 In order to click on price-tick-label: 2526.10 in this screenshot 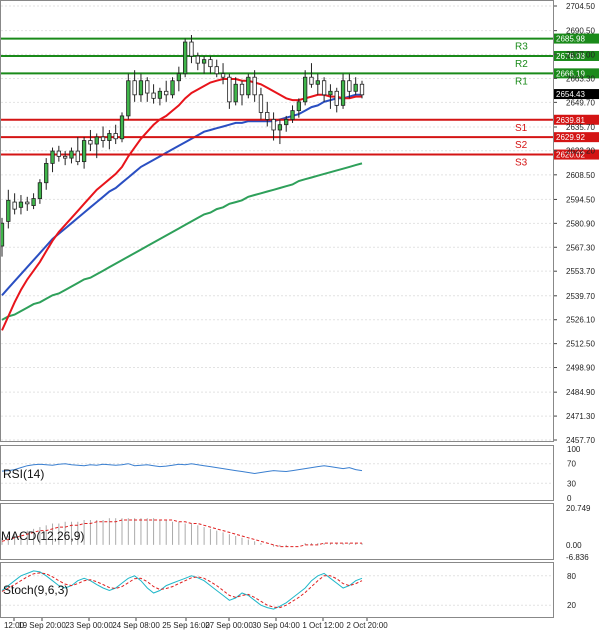, I will do `click(580, 320)`.